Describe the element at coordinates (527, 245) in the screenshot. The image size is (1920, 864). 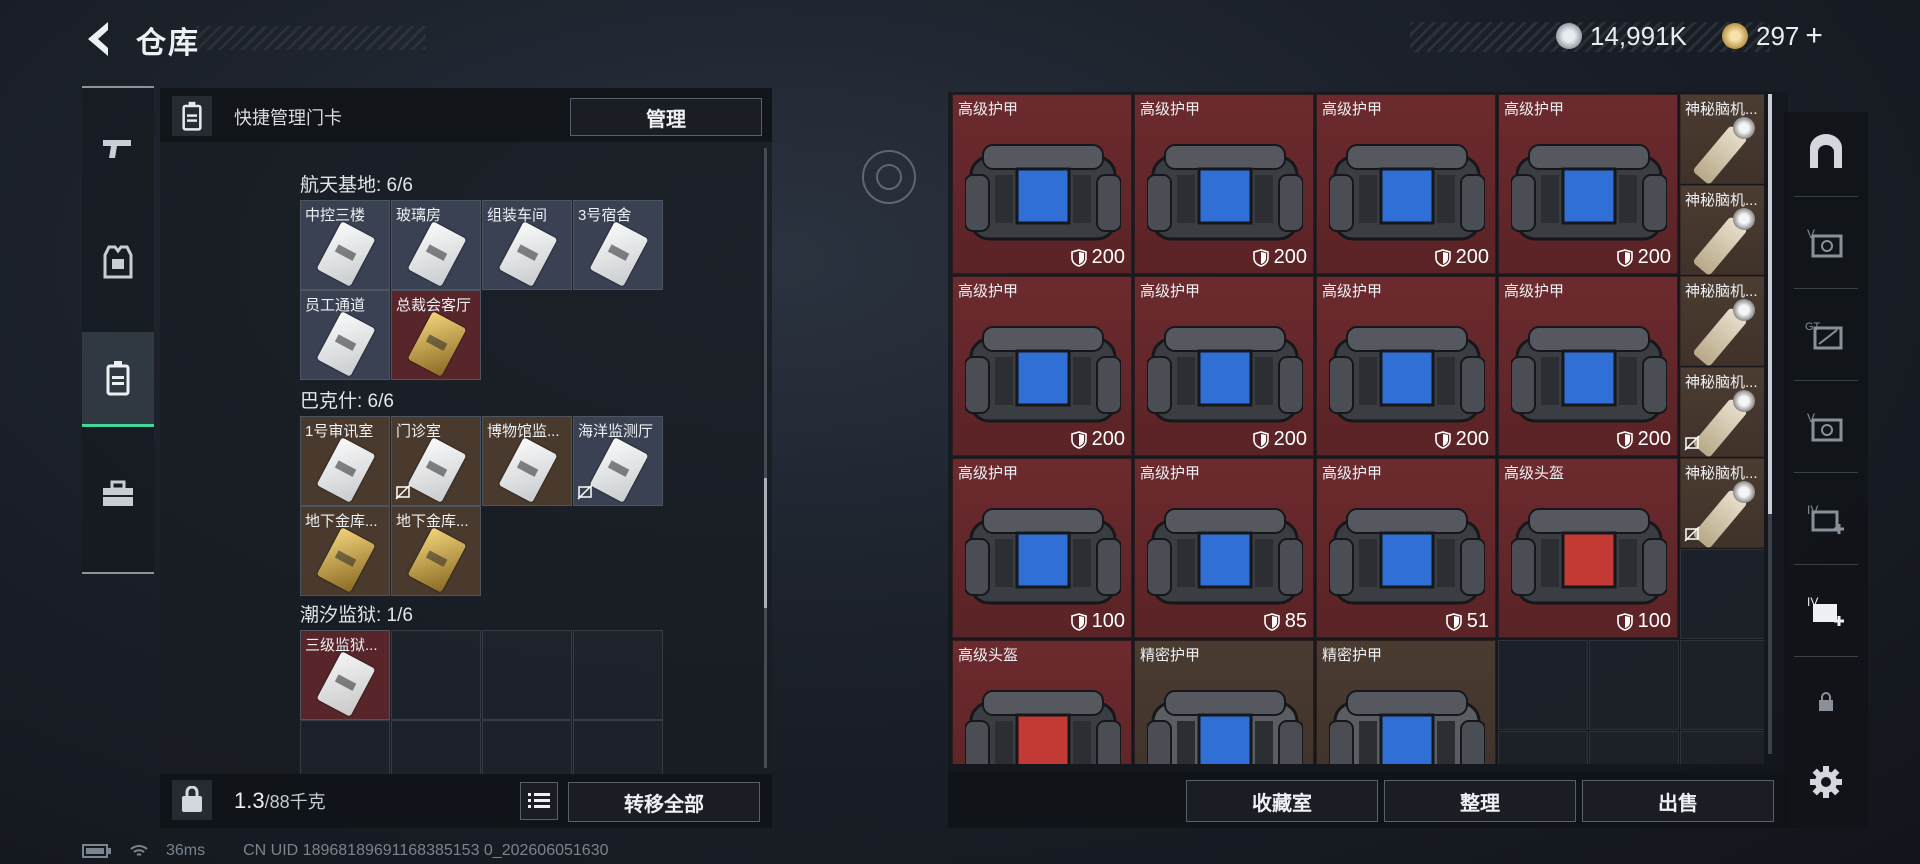
I see `keycard-slot: 组装车间` at that location.